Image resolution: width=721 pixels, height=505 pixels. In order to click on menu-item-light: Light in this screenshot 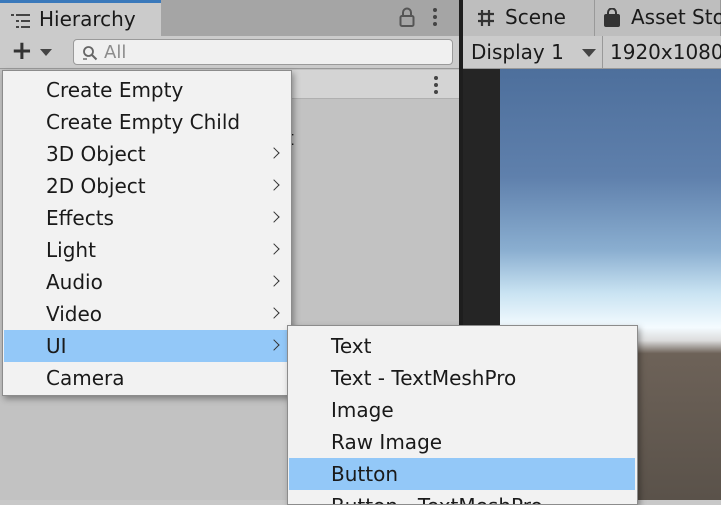, I will do `click(147, 250)`.